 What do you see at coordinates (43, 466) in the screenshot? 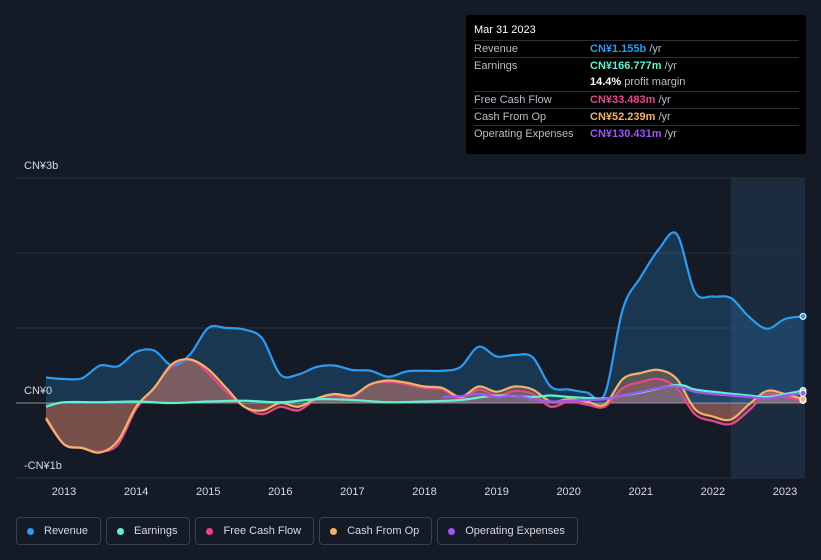
I see `y-tick-label: -CN¥1b` at bounding box center [43, 466].